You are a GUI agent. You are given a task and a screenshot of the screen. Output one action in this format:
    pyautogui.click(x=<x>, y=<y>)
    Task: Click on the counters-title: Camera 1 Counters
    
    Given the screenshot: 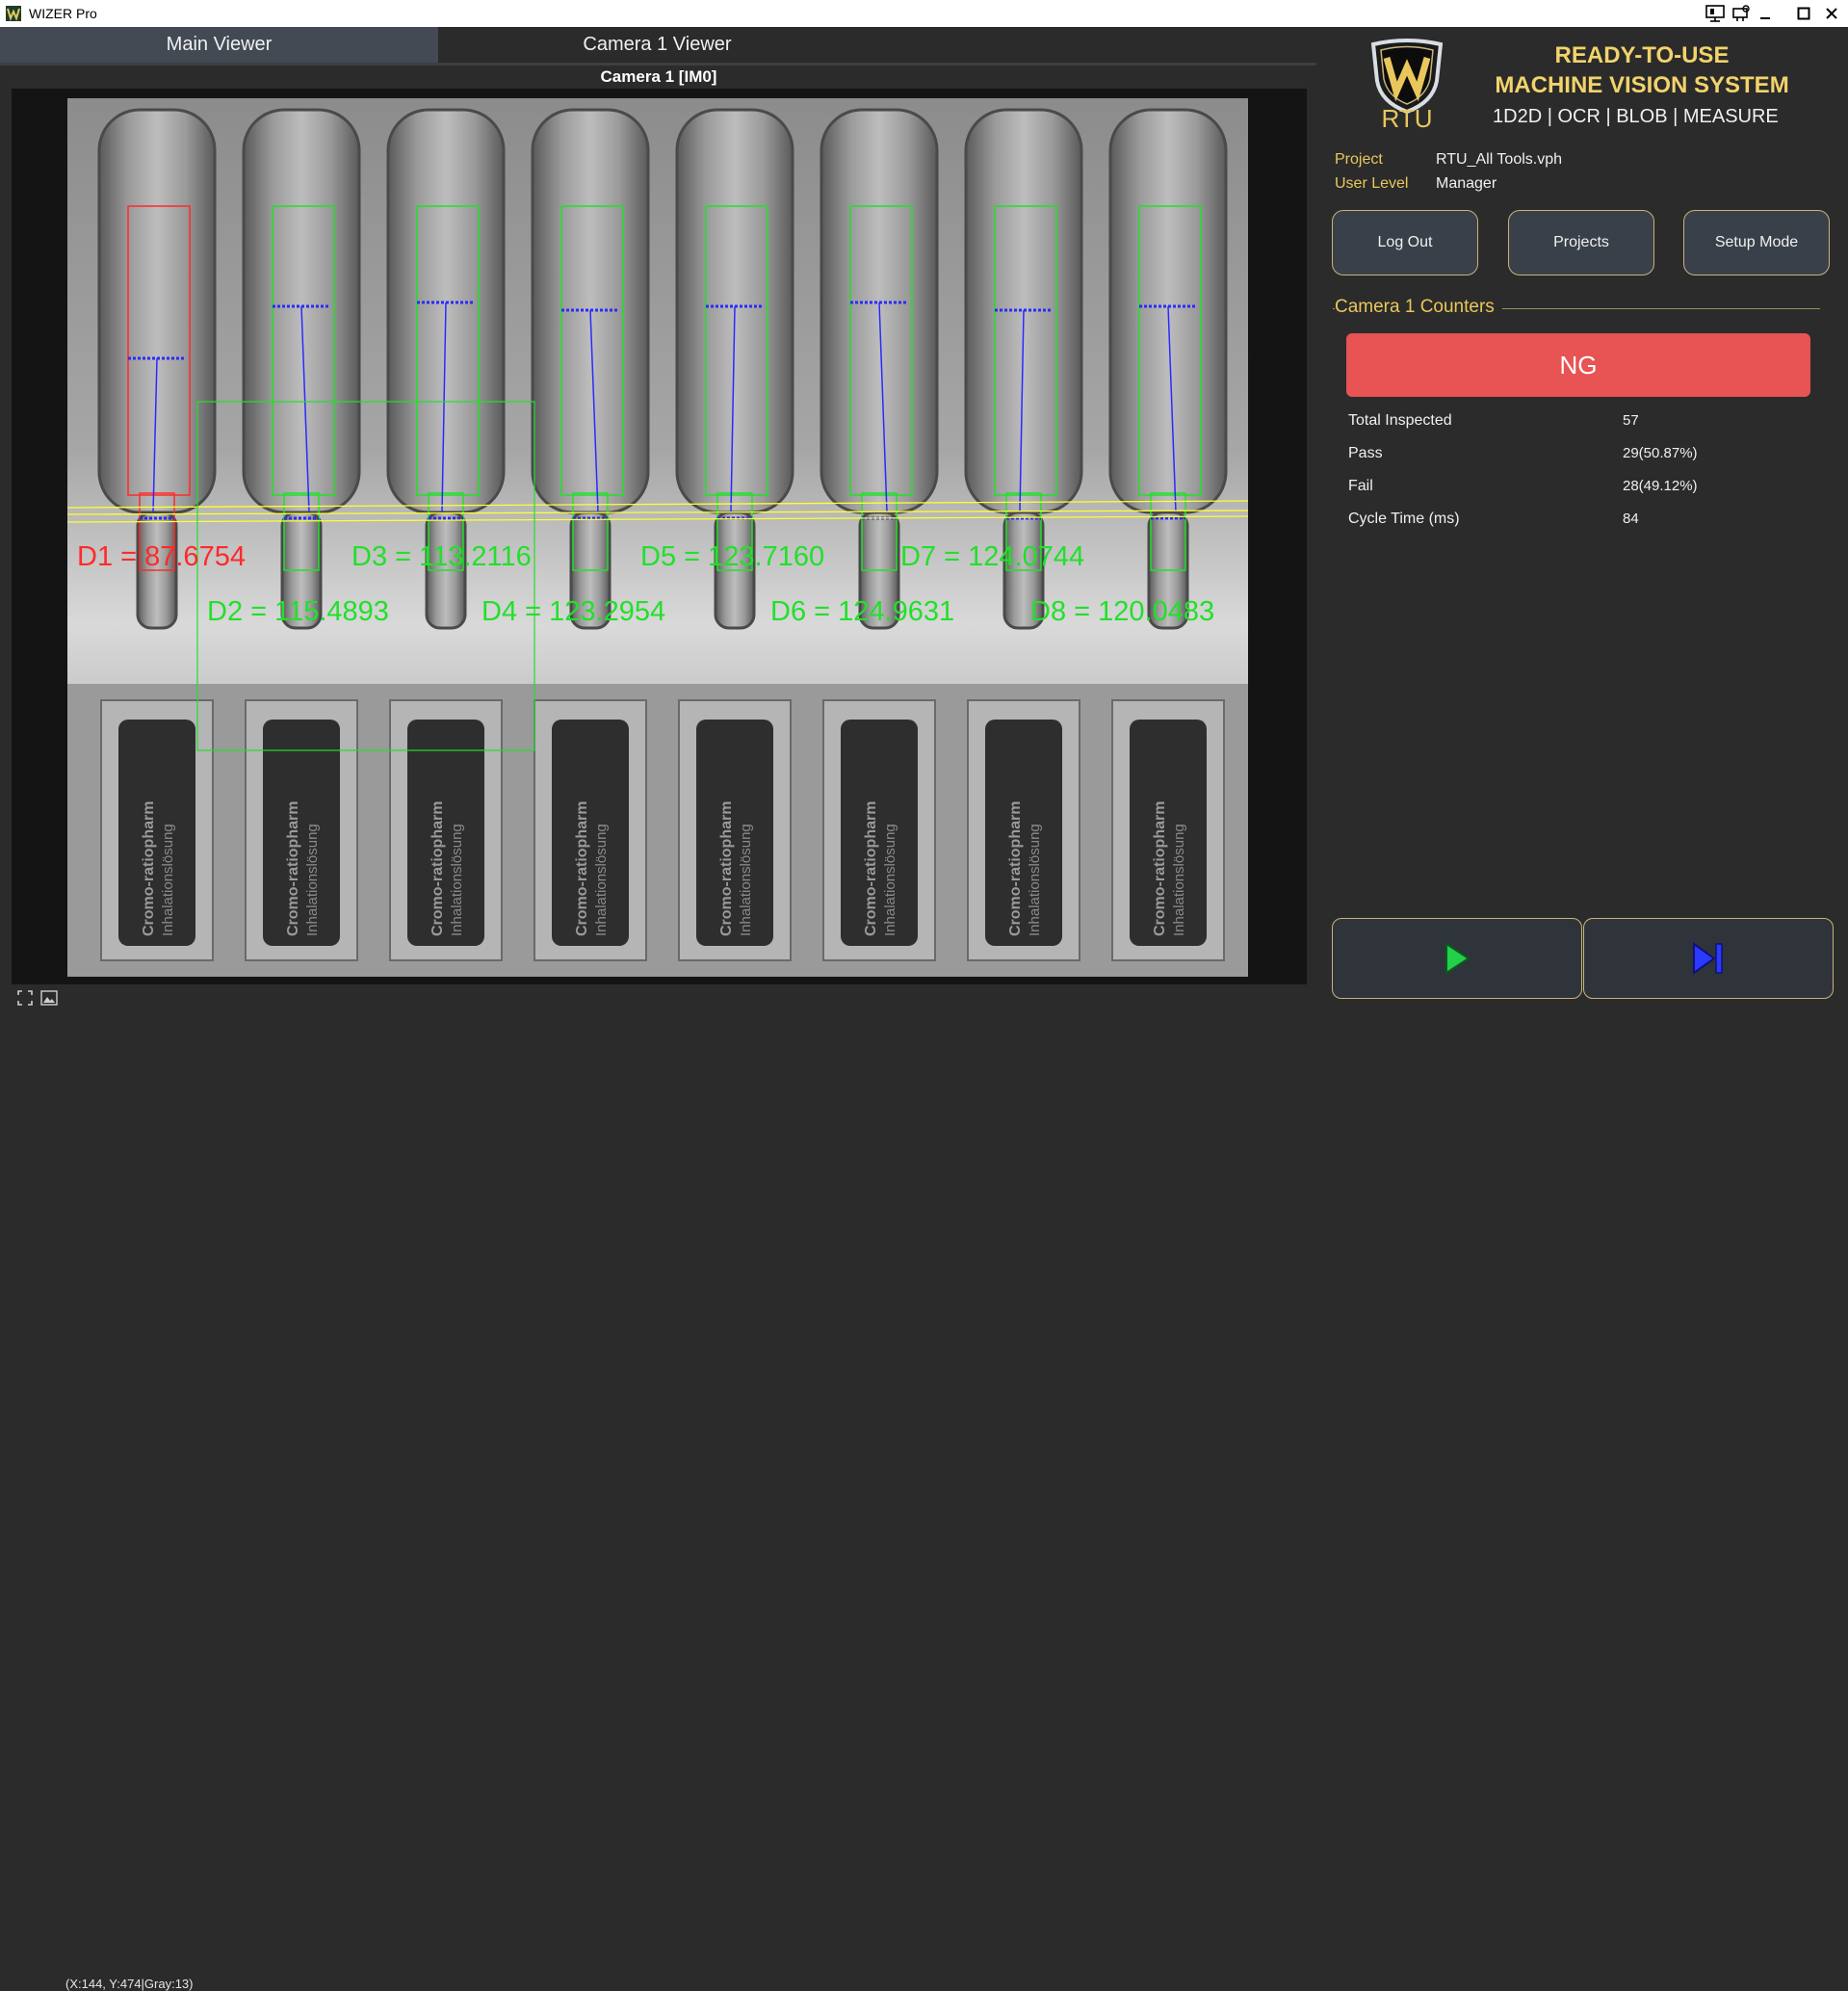 What is the action you would take?
    pyautogui.click(x=1418, y=307)
    